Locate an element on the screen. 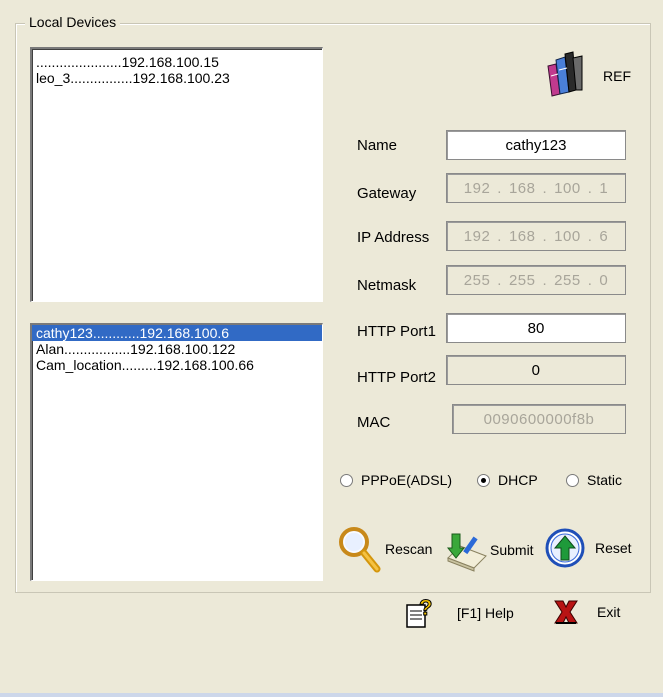 Image resolution: width=663 pixels, height=697 pixels. radio-dhcp: DHCP is located at coordinates (507, 480).